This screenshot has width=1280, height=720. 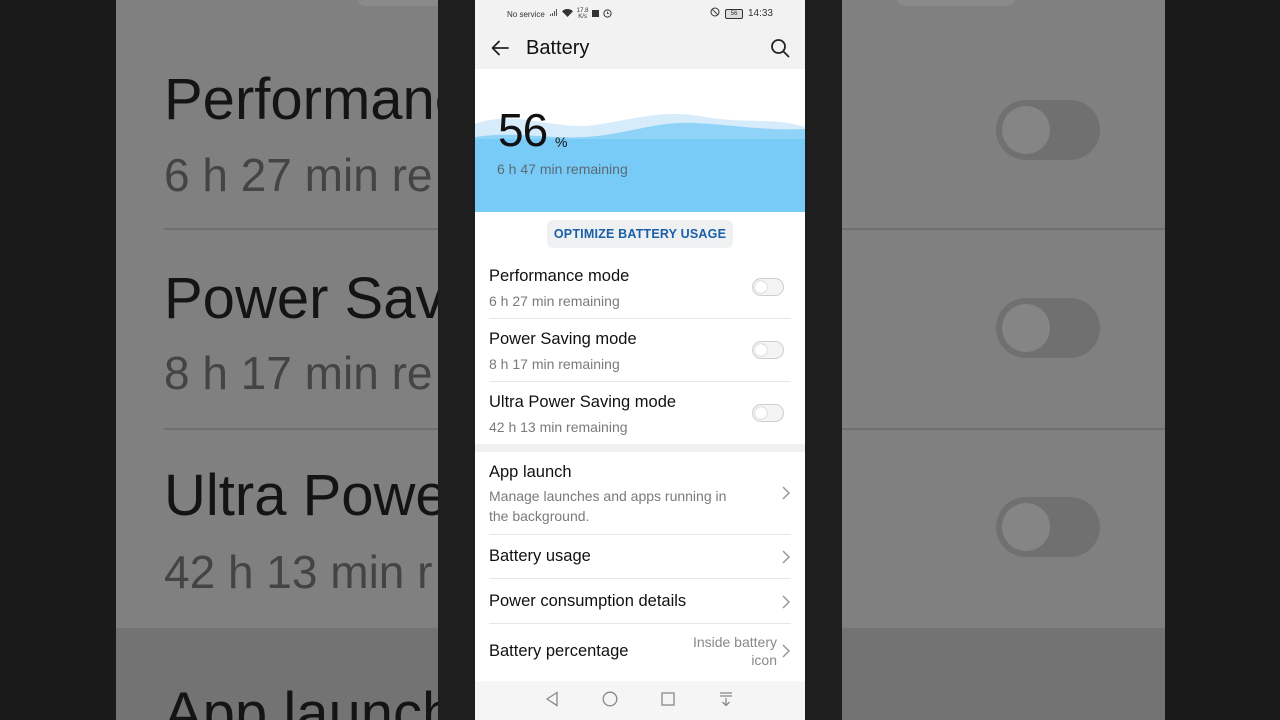 What do you see at coordinates (583, 402) in the screenshot?
I see `mode-title: Ultra Power Saving mode` at bounding box center [583, 402].